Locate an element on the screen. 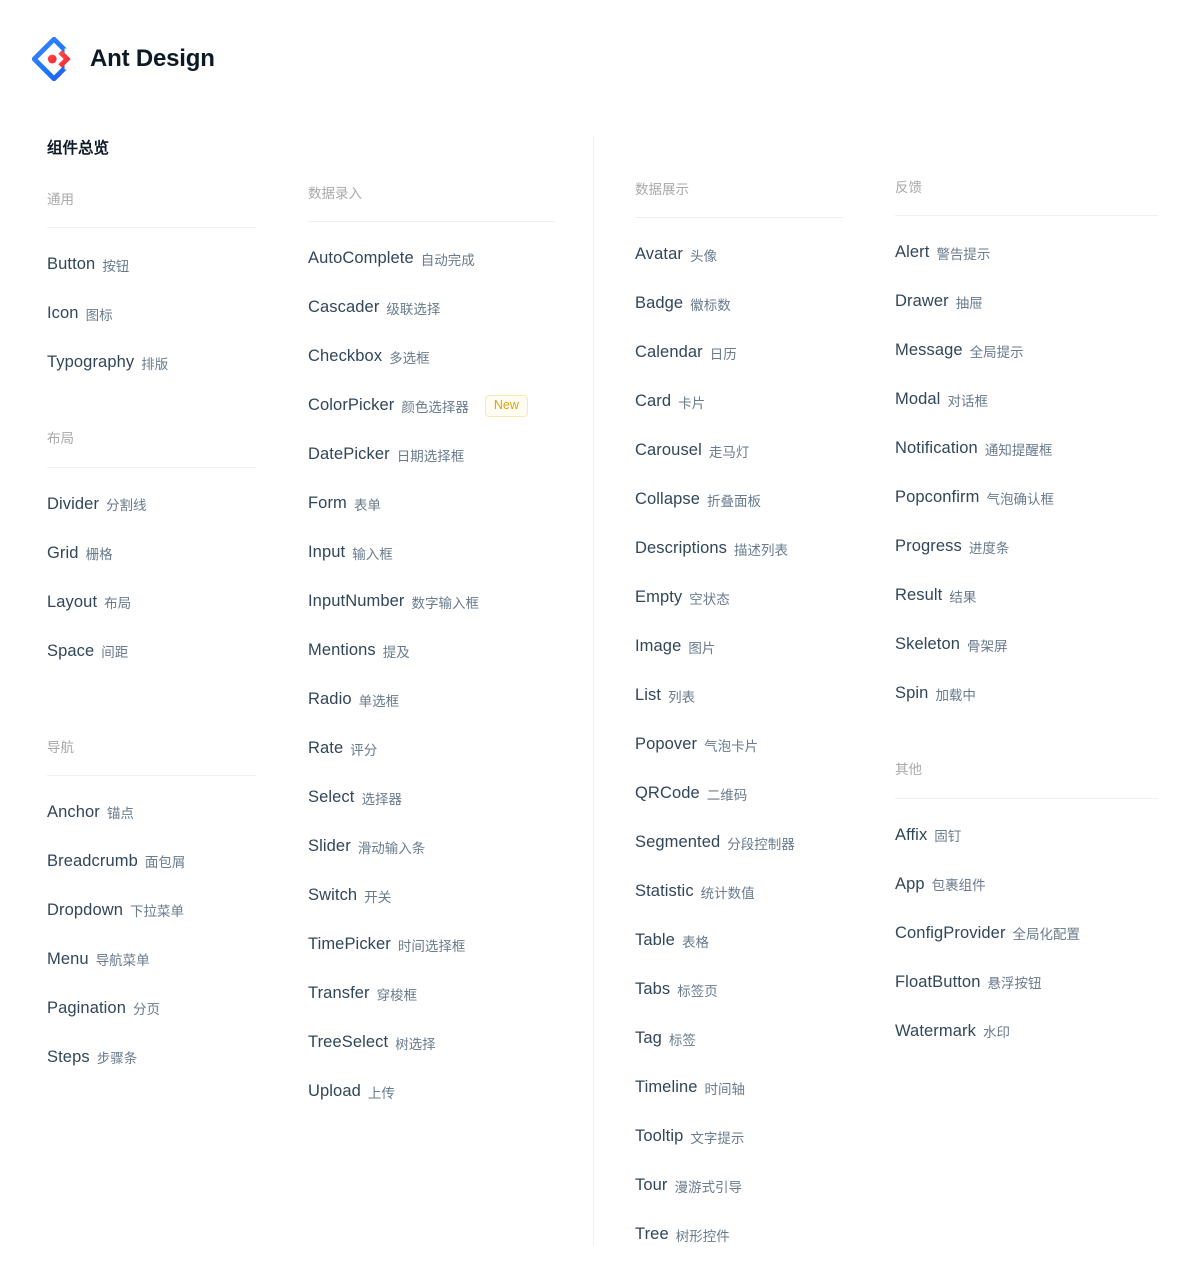  component-link-descriptions: Descriptions 描述列表 is located at coordinates (739, 548).